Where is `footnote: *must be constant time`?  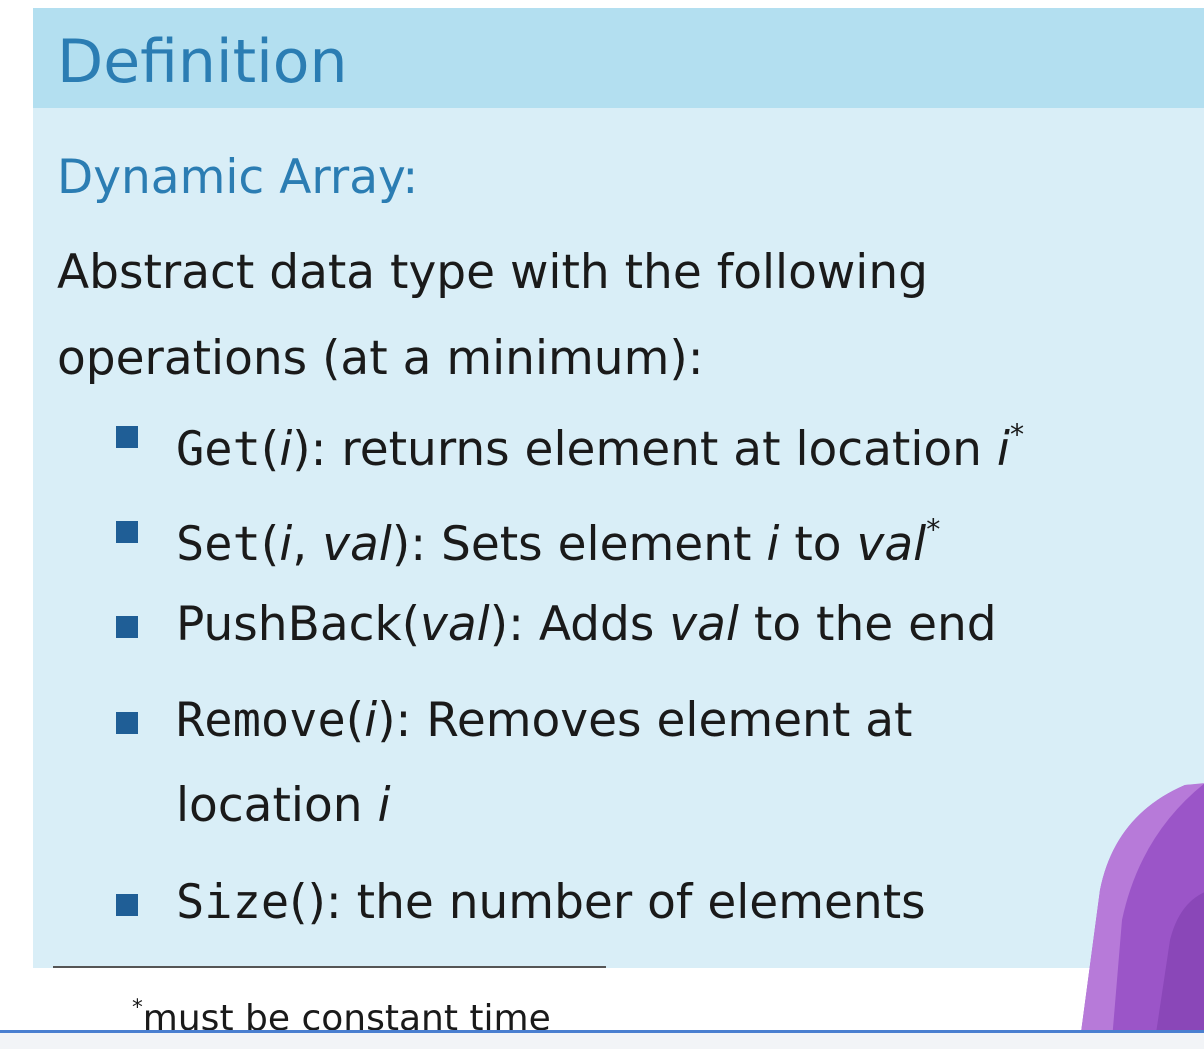 footnote: *must be constant time is located at coordinates (341, 1009).